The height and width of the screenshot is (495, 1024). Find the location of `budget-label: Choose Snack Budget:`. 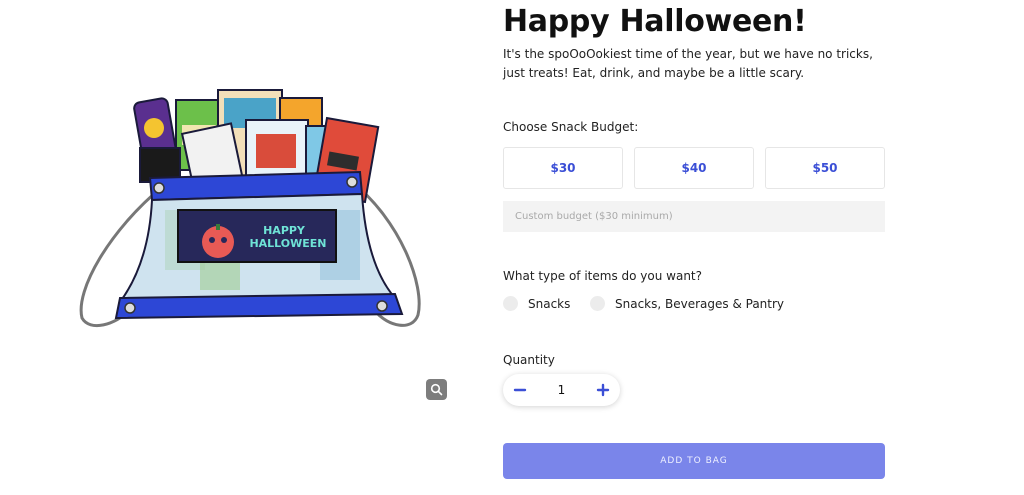

budget-label: Choose Snack Budget: is located at coordinates (571, 127).